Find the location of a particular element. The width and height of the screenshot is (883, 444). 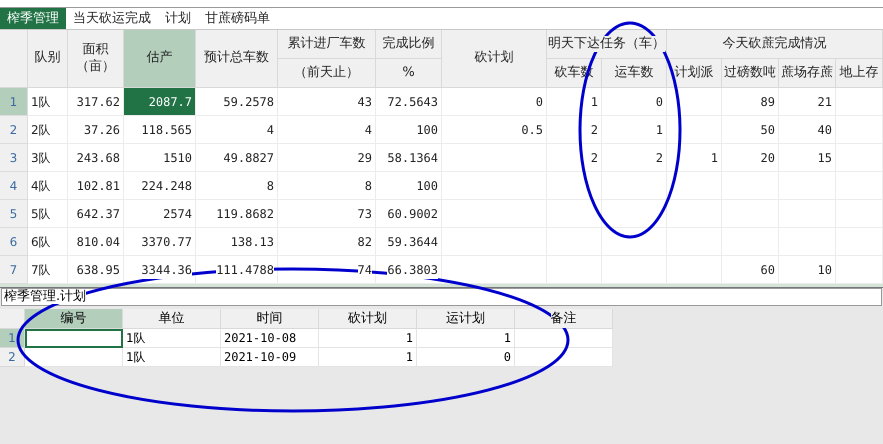

table-cell: 60.9002 is located at coordinates (409, 214).